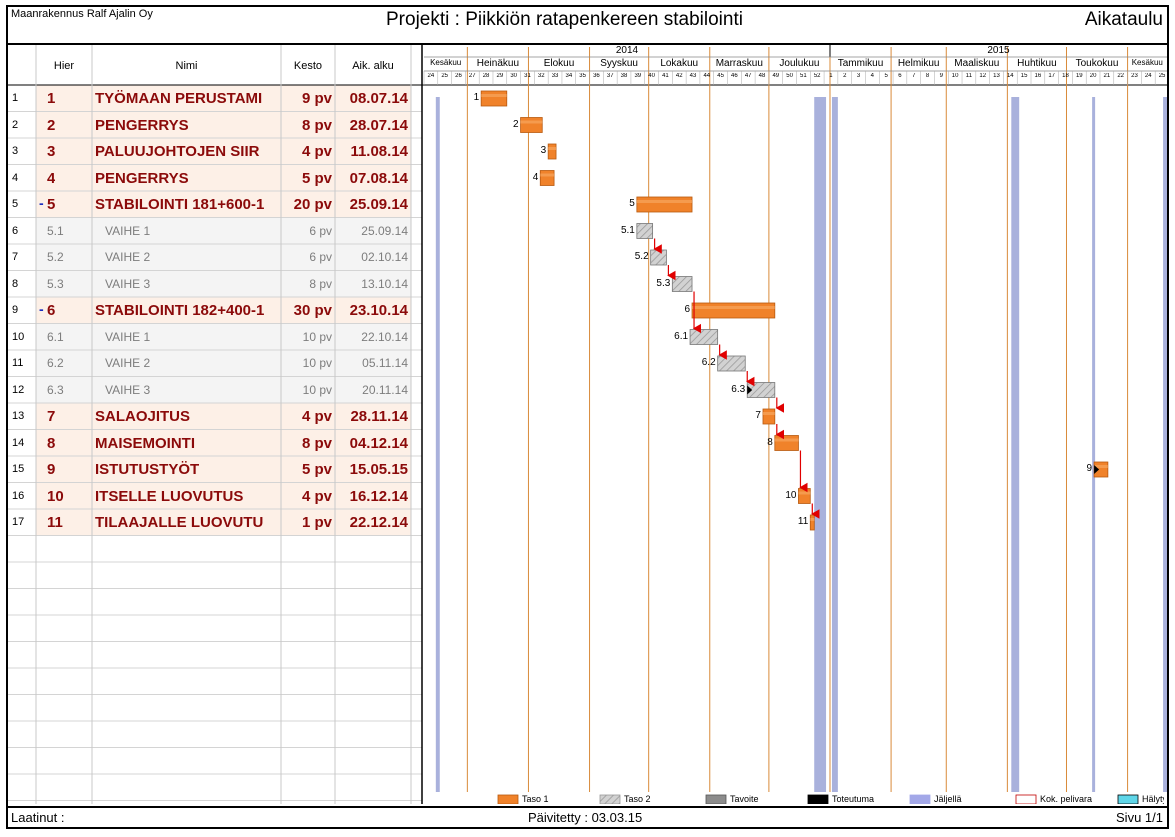 The width and height of the screenshot is (1175, 837). Describe the element at coordinates (770, 442) in the screenshot. I see `bar-label: 8` at that location.